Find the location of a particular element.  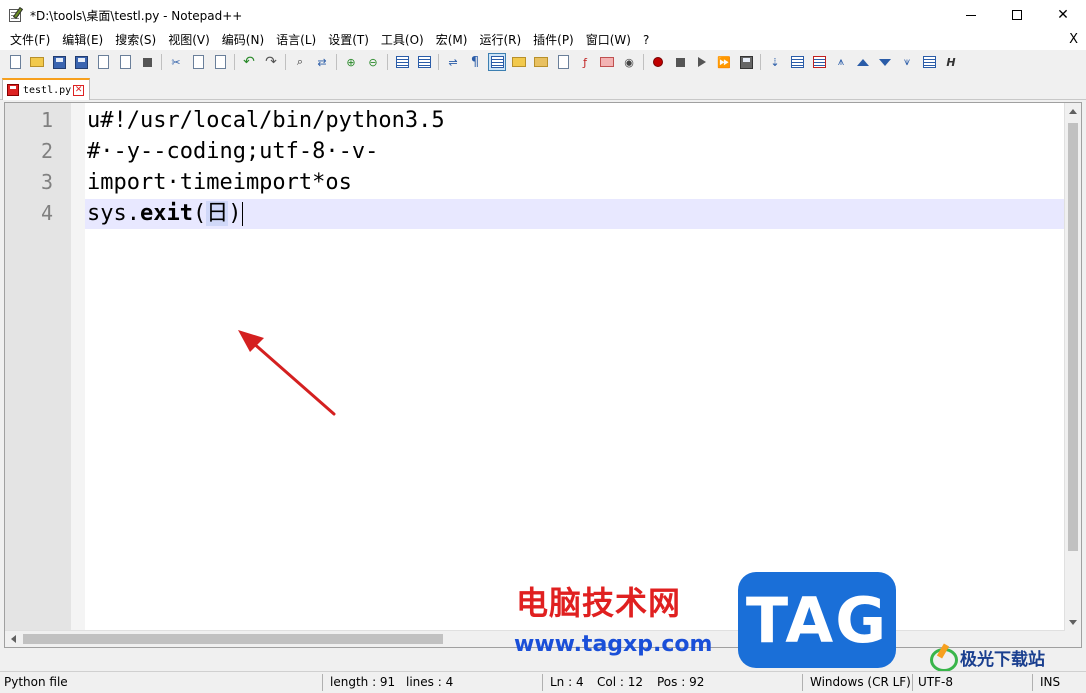

find-icon: ⌕ is located at coordinates (300, 62).